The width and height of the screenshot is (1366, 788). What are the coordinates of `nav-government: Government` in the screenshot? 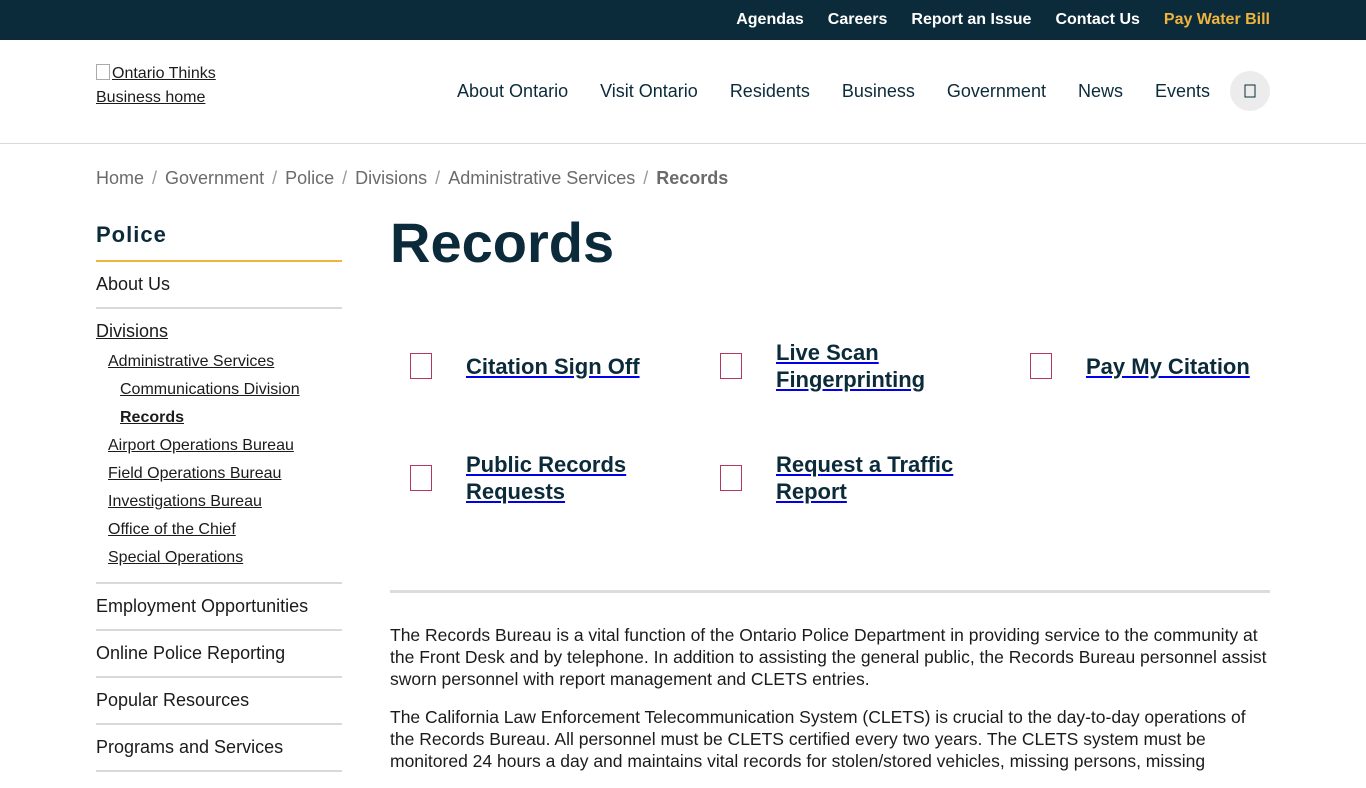 It's located at (996, 91).